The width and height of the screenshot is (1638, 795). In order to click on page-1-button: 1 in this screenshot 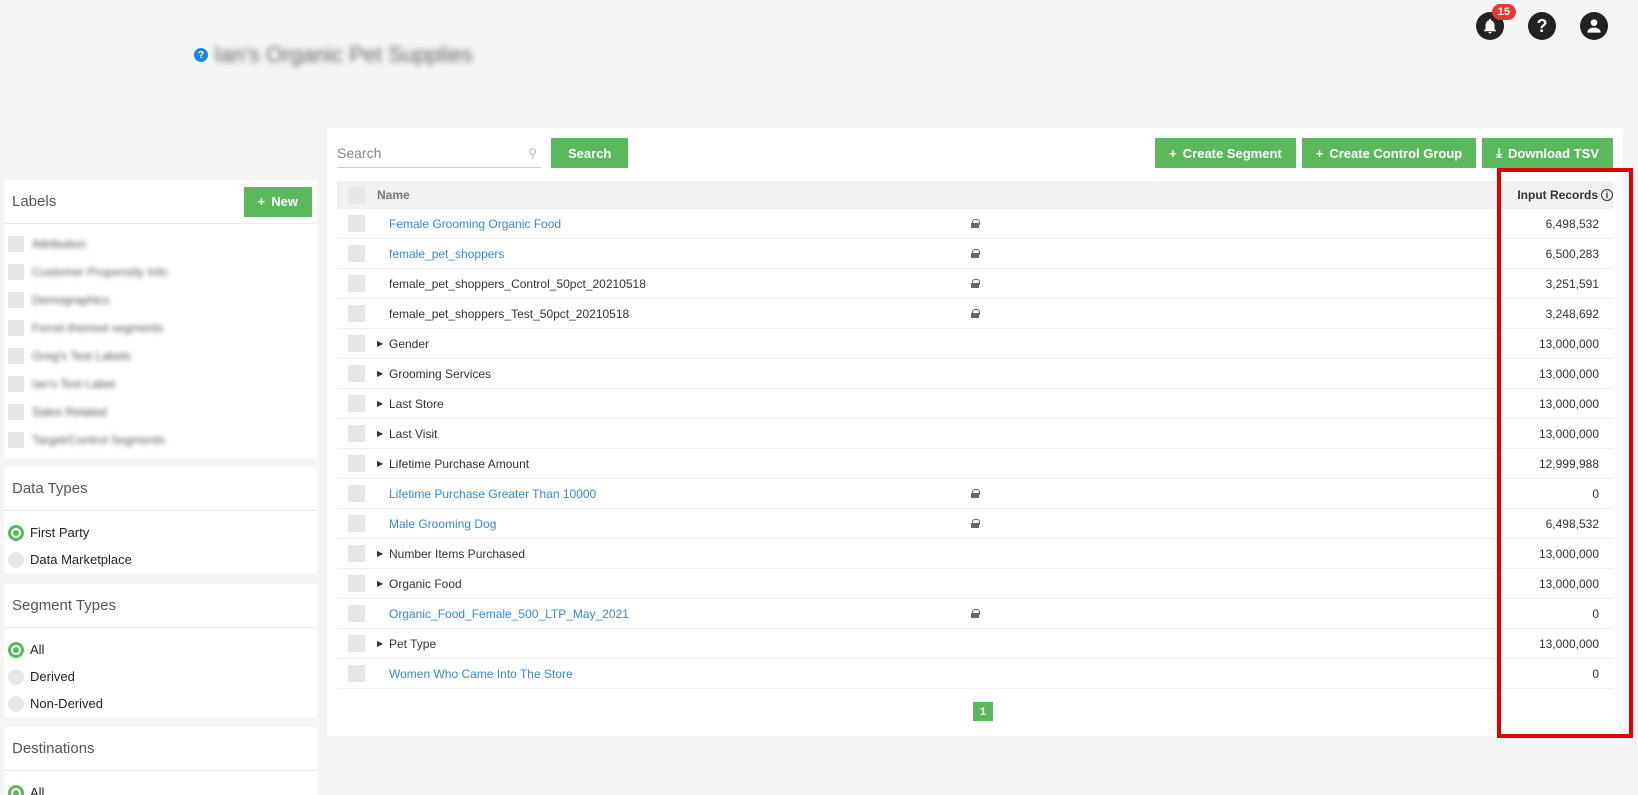, I will do `click(983, 711)`.